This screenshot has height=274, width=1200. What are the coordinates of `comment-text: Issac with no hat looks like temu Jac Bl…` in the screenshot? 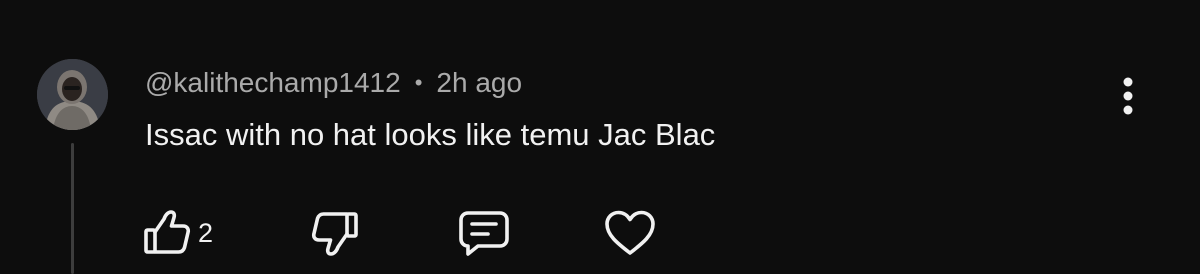 It's located at (430, 134).